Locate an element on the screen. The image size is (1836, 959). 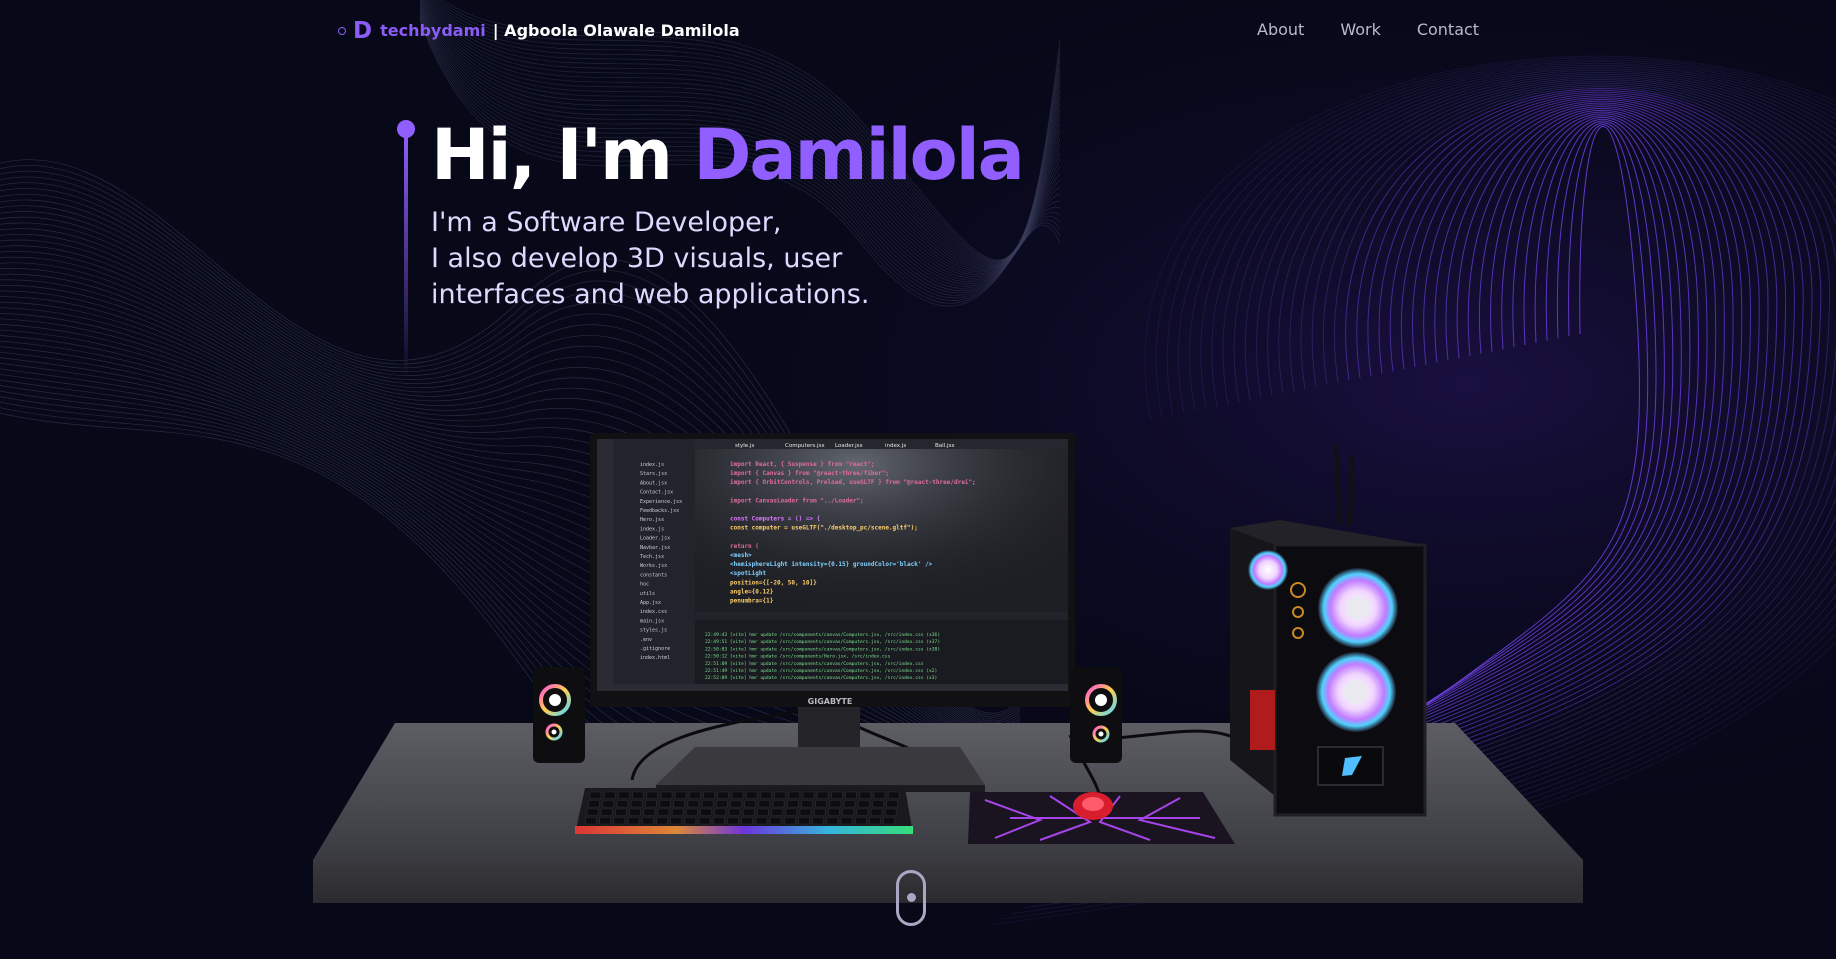
code-line: penumbra={1} is located at coordinates (752, 601).